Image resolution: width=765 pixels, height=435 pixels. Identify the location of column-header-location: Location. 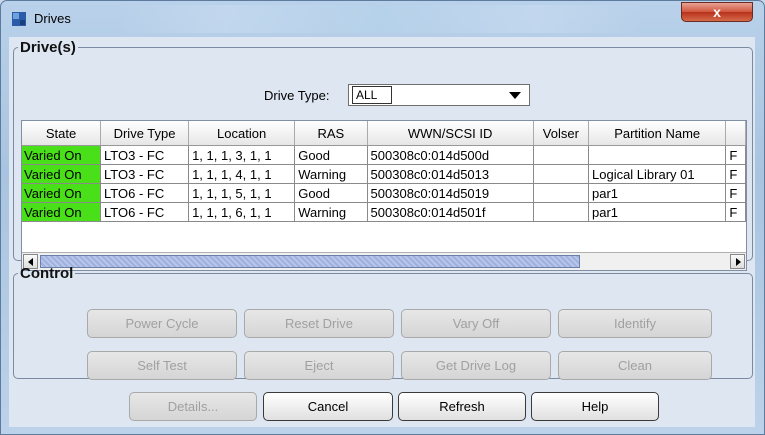
(242, 133).